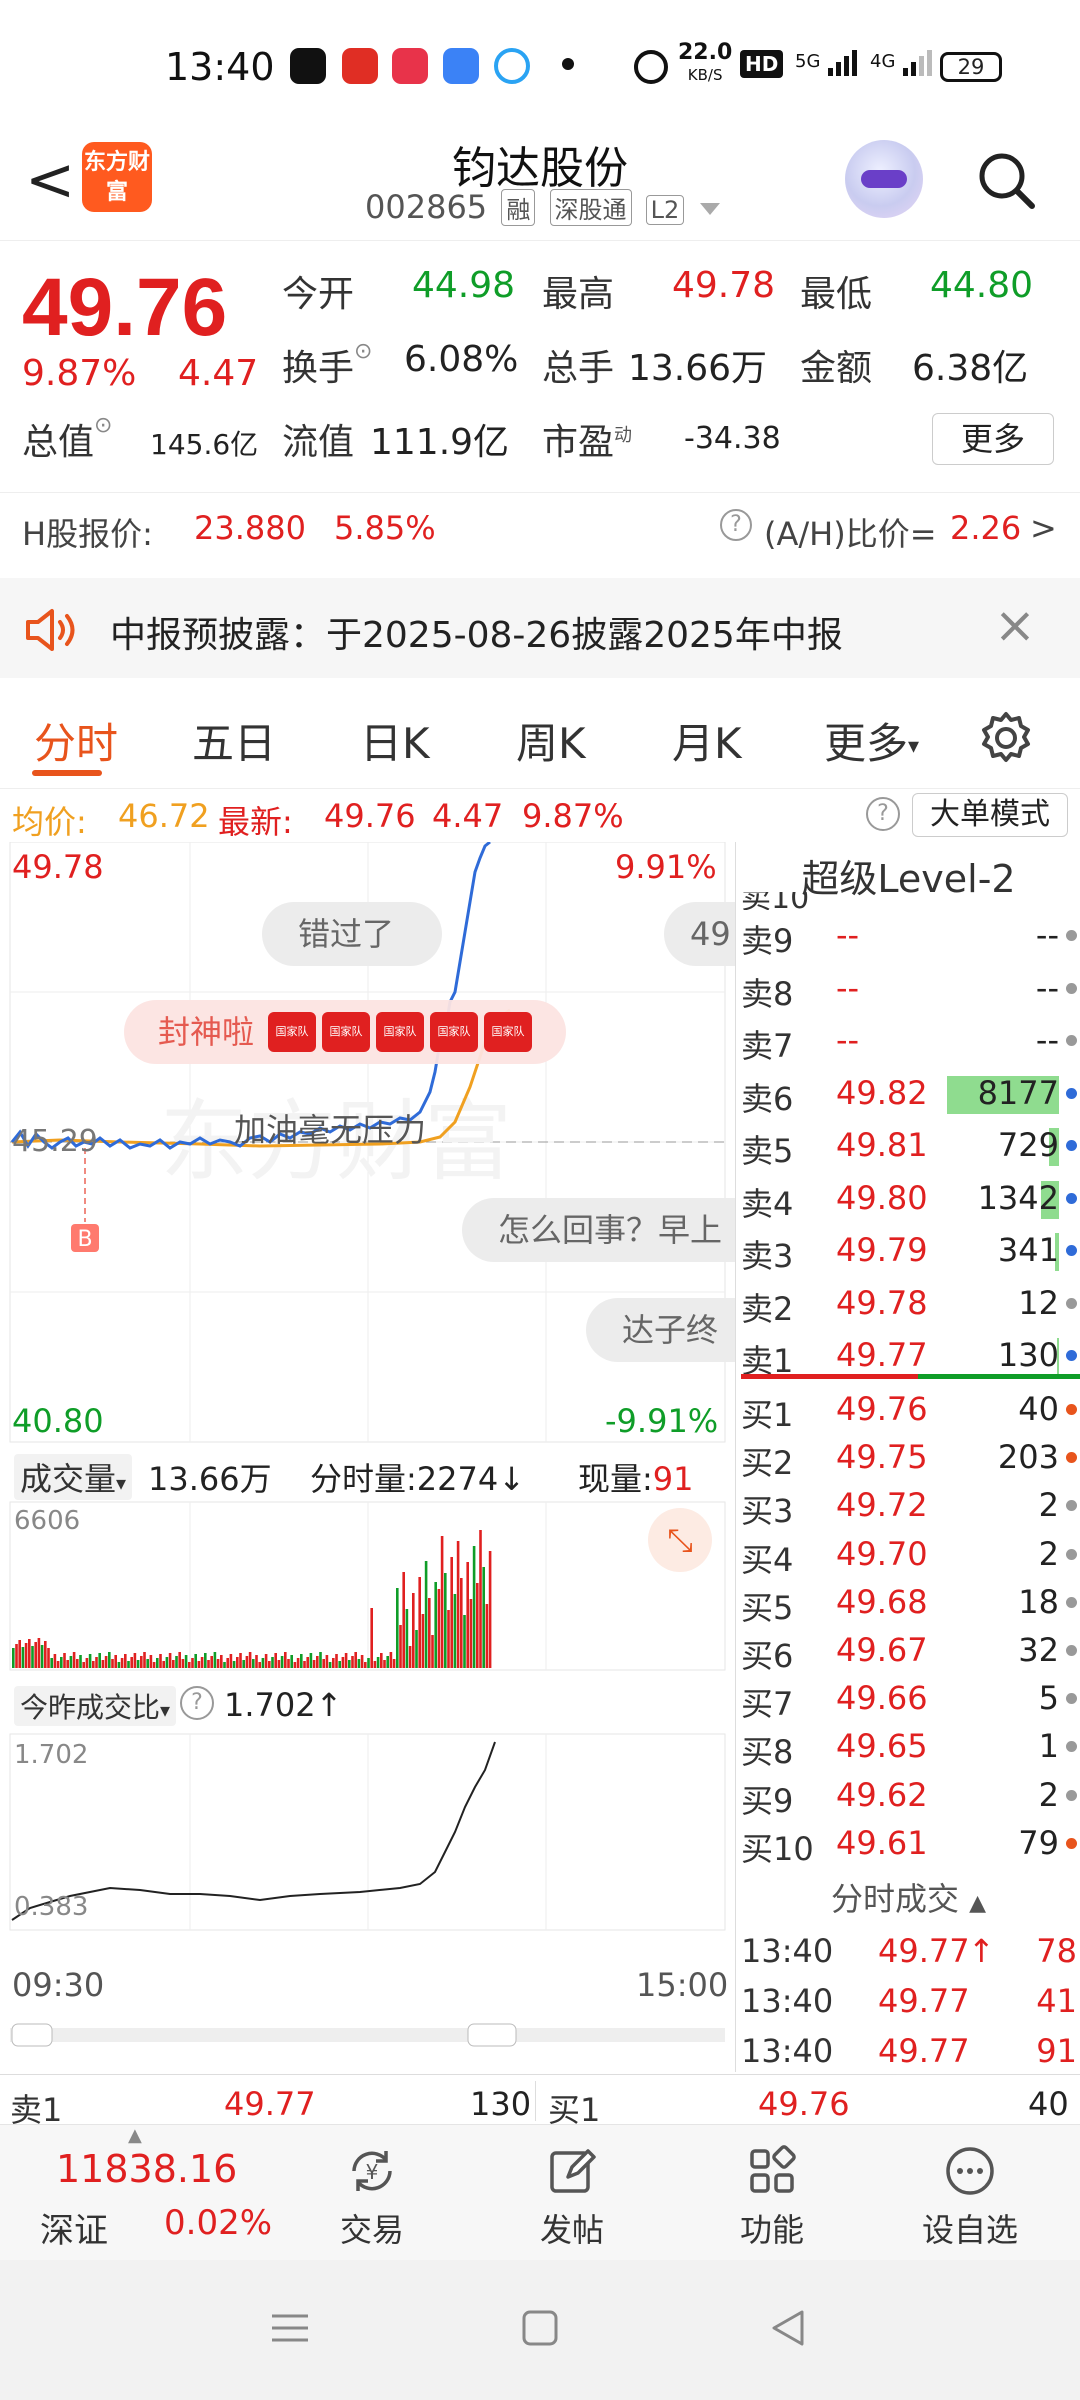 This screenshot has width=1080, height=2400. Describe the element at coordinates (908, 1796) in the screenshot. I see `buy-level-row: 买9 49.62 2` at that location.